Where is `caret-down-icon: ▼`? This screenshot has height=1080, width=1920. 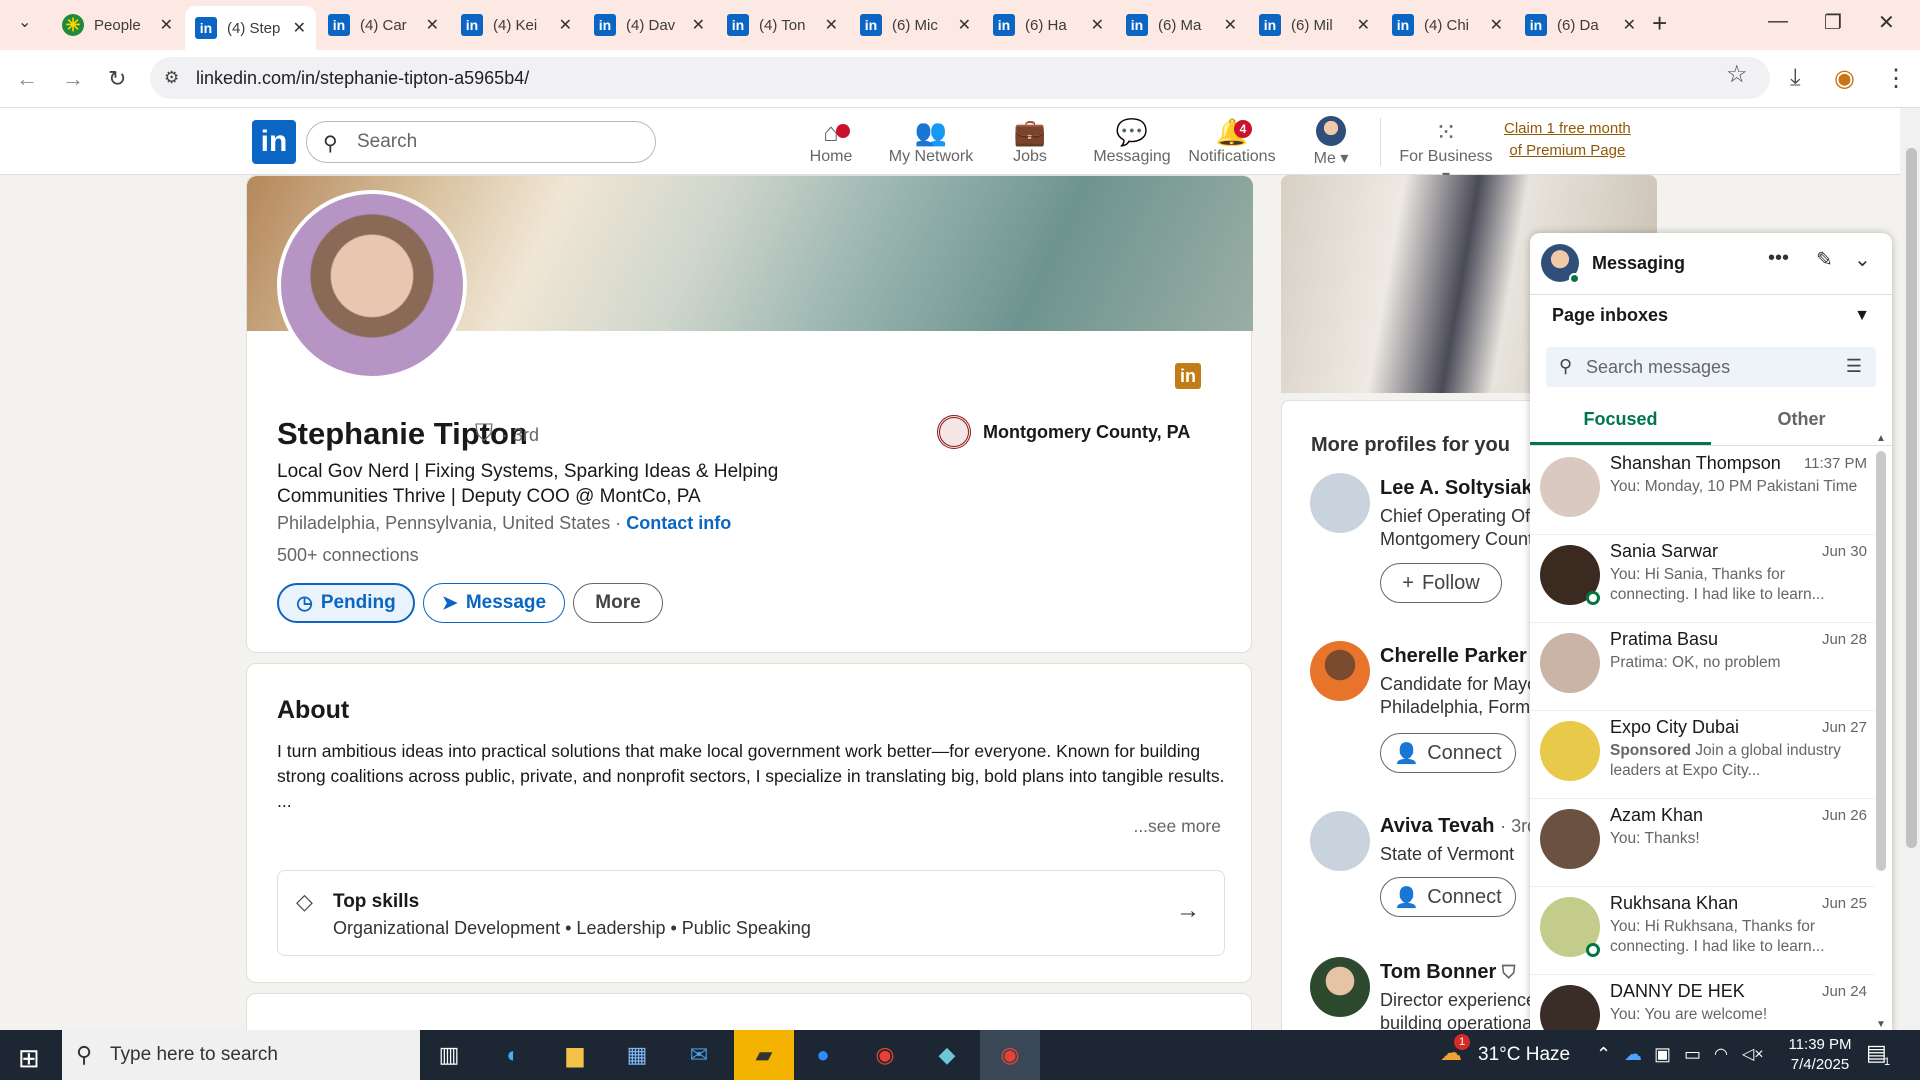
caret-down-icon: ▼ is located at coordinates (1862, 316).